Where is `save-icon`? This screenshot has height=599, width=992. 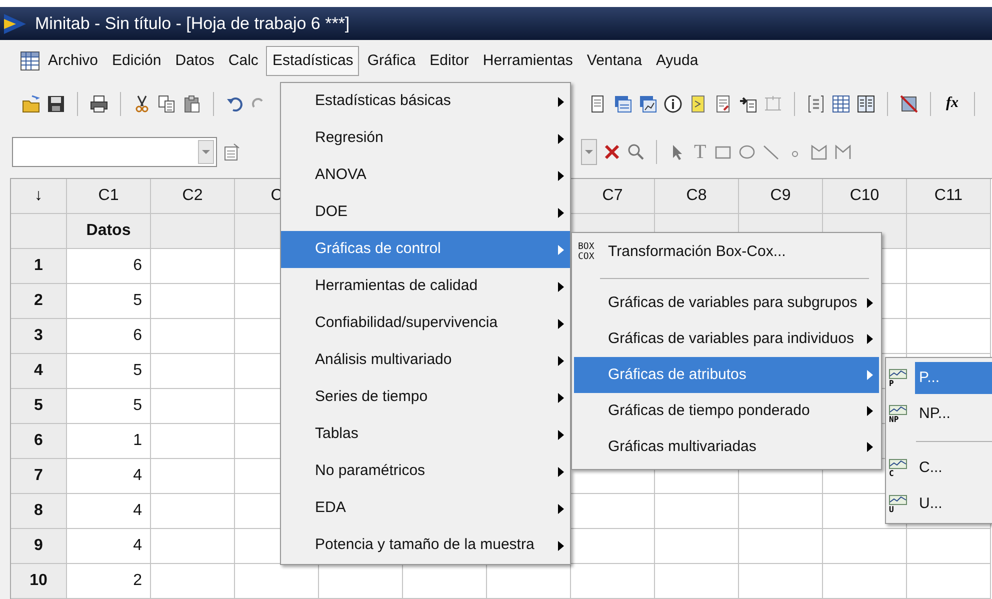
save-icon is located at coordinates (56, 103).